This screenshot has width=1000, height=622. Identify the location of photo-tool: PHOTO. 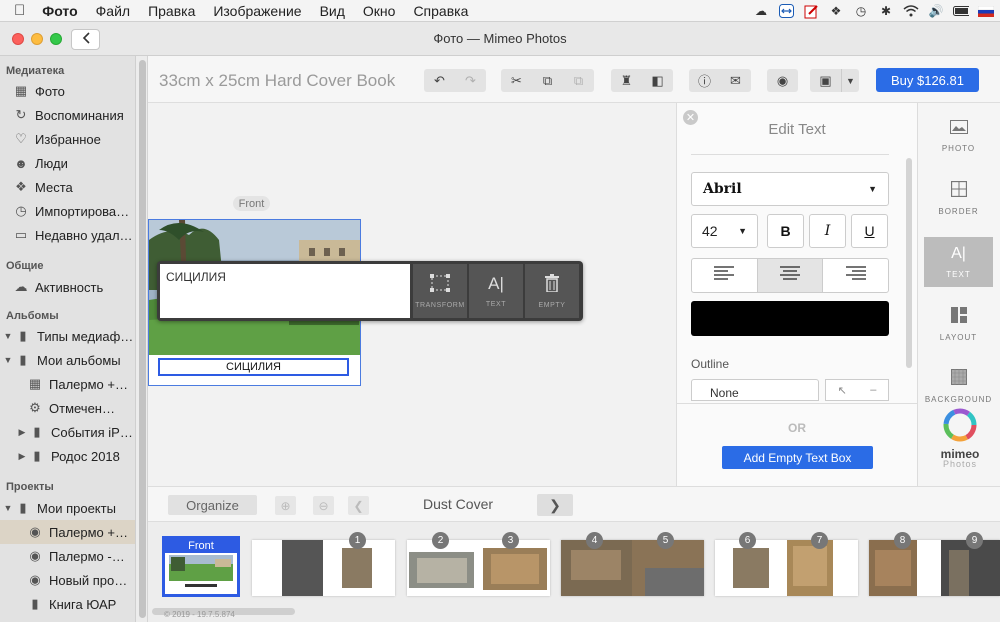
(958, 136).